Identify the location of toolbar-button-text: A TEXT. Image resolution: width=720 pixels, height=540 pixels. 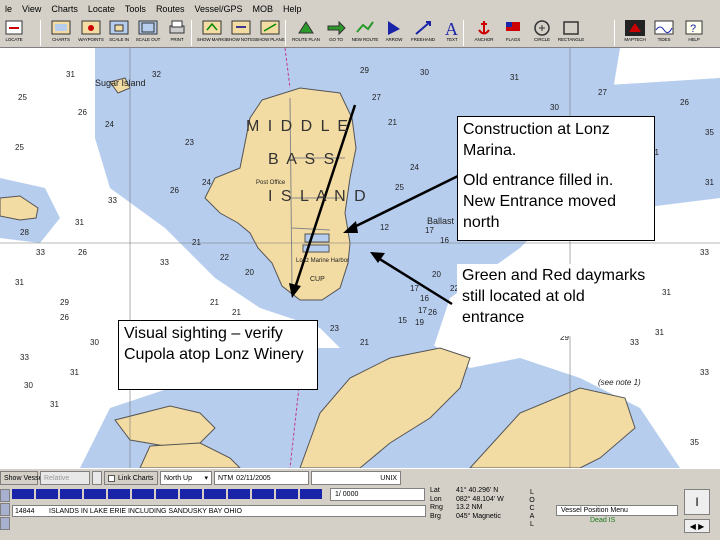
(452, 33).